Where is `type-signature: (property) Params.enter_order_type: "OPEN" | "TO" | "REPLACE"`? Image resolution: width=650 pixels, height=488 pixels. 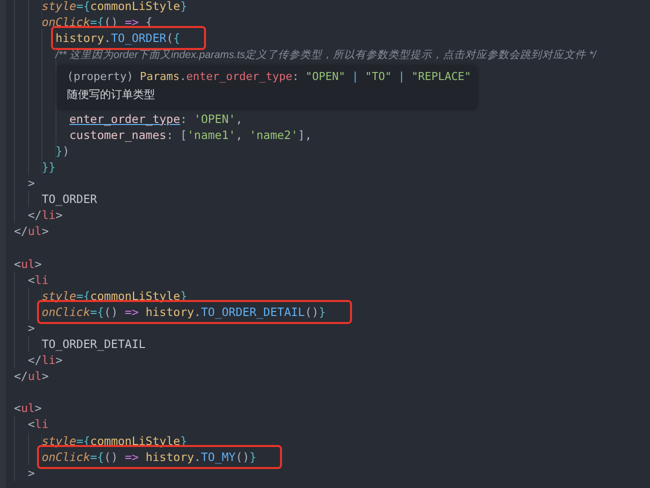
type-signature: (property) Params.enter_order_type: "OPEN" | "TO" | "REPLACE" is located at coordinates (267, 77).